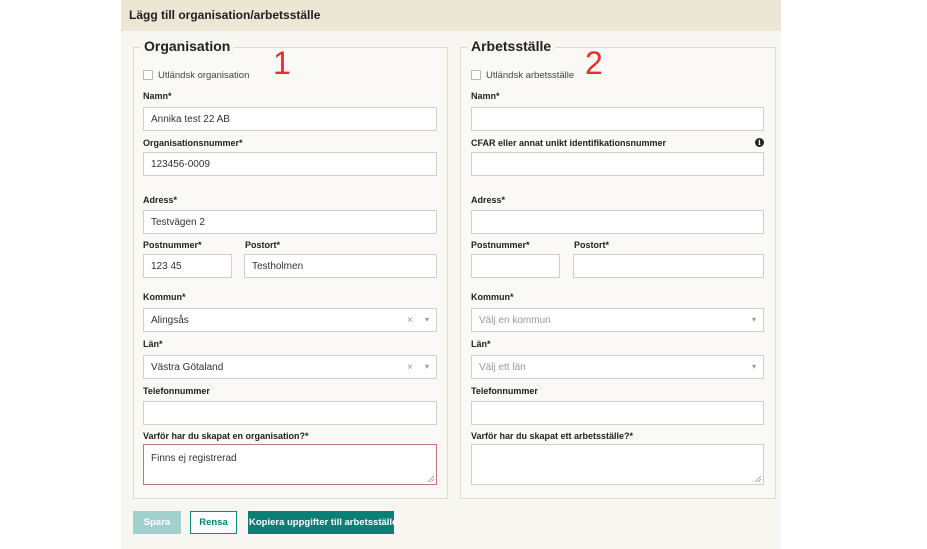  What do you see at coordinates (481, 344) in the screenshot?
I see `workplace-county-label: Län*` at bounding box center [481, 344].